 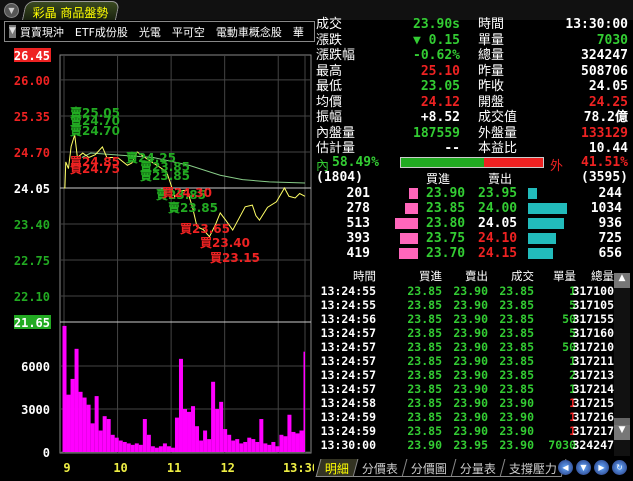 I want to click on refresh-icon: ↻, so click(x=619, y=467).